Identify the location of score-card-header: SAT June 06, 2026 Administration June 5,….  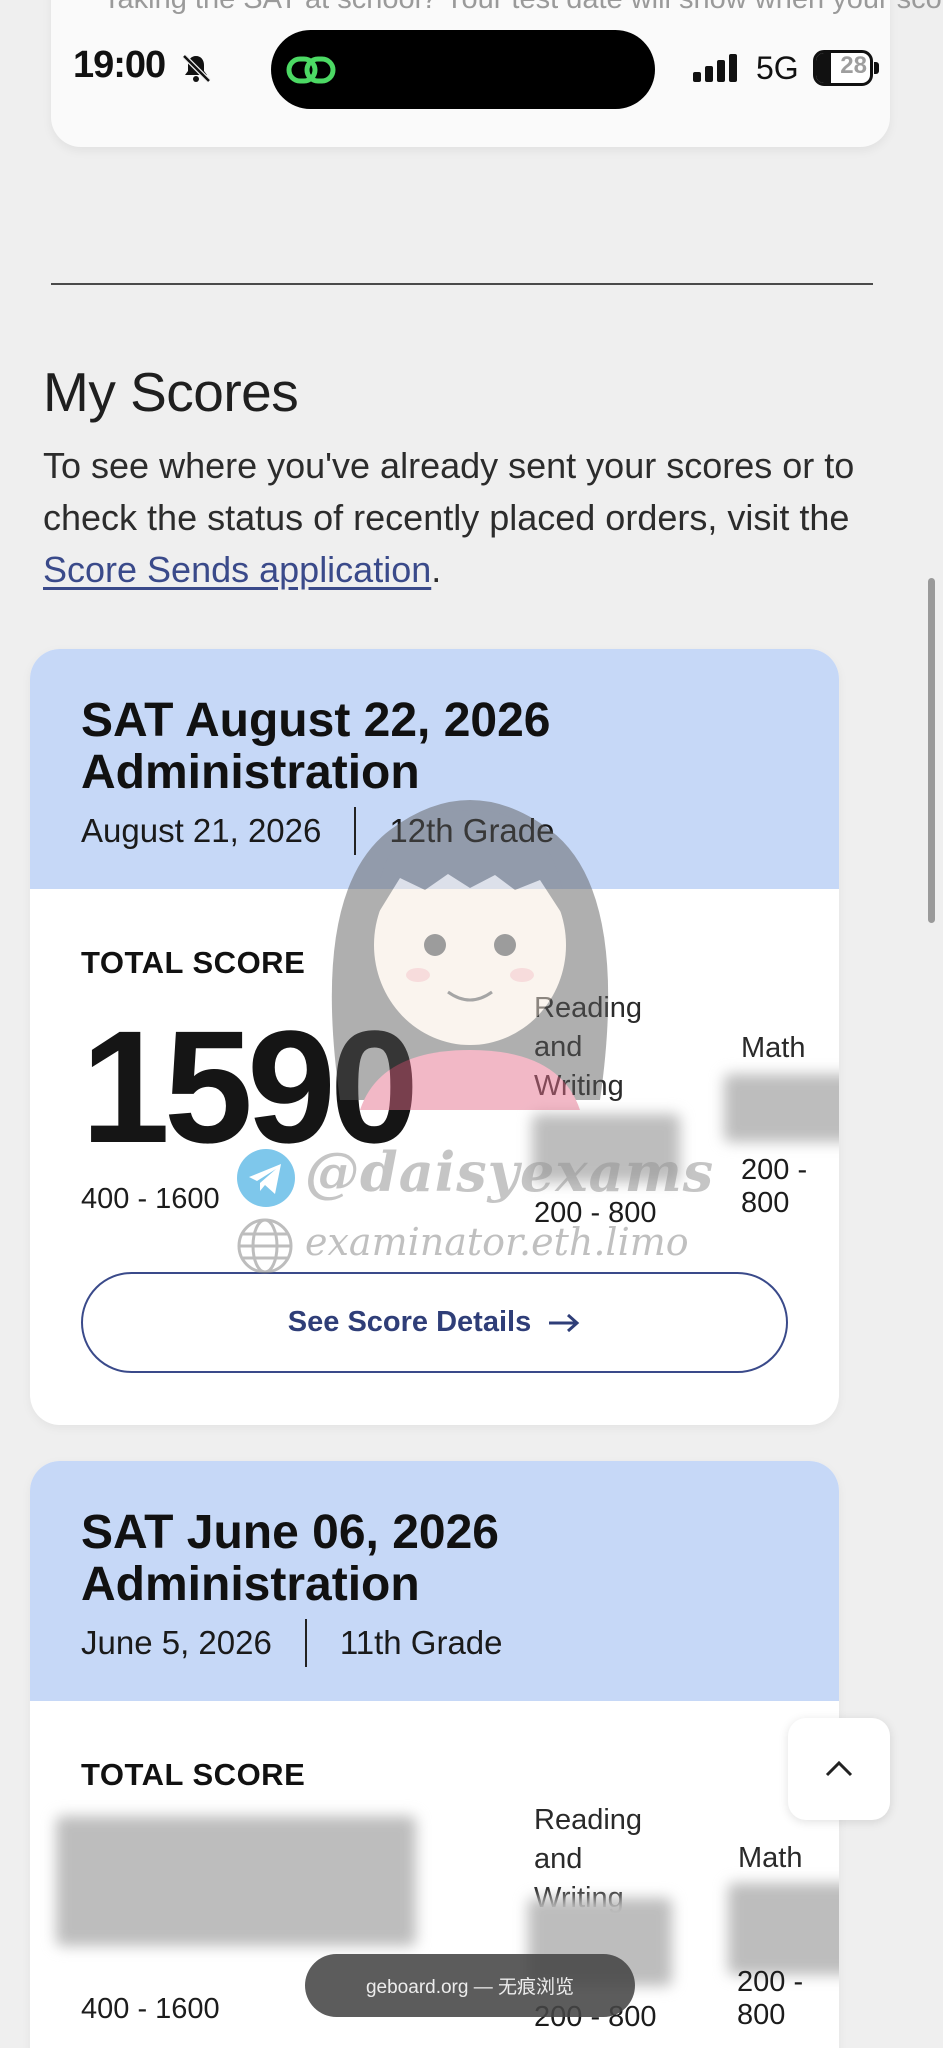
(434, 1581).